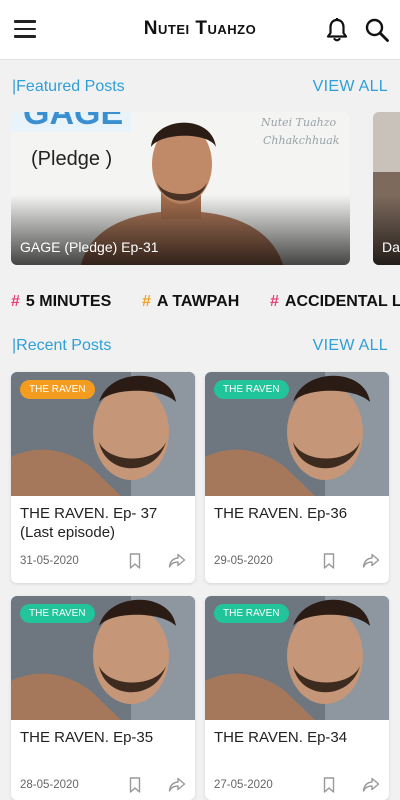  Describe the element at coordinates (350, 87) in the screenshot. I see `featured-view-all-link: VIEW ALL` at that location.